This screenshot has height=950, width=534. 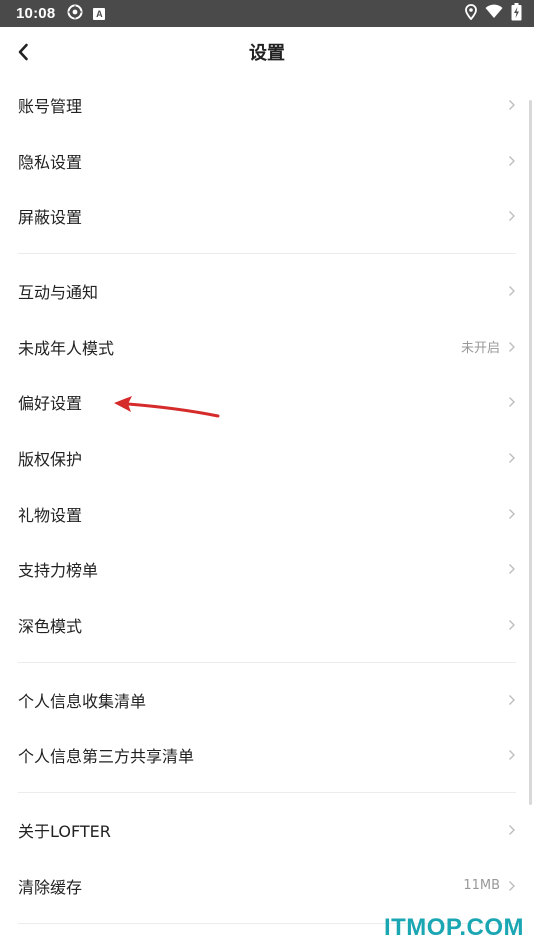 What do you see at coordinates (267, 105) in the screenshot?
I see `settings-item-account: 账号管理` at bounding box center [267, 105].